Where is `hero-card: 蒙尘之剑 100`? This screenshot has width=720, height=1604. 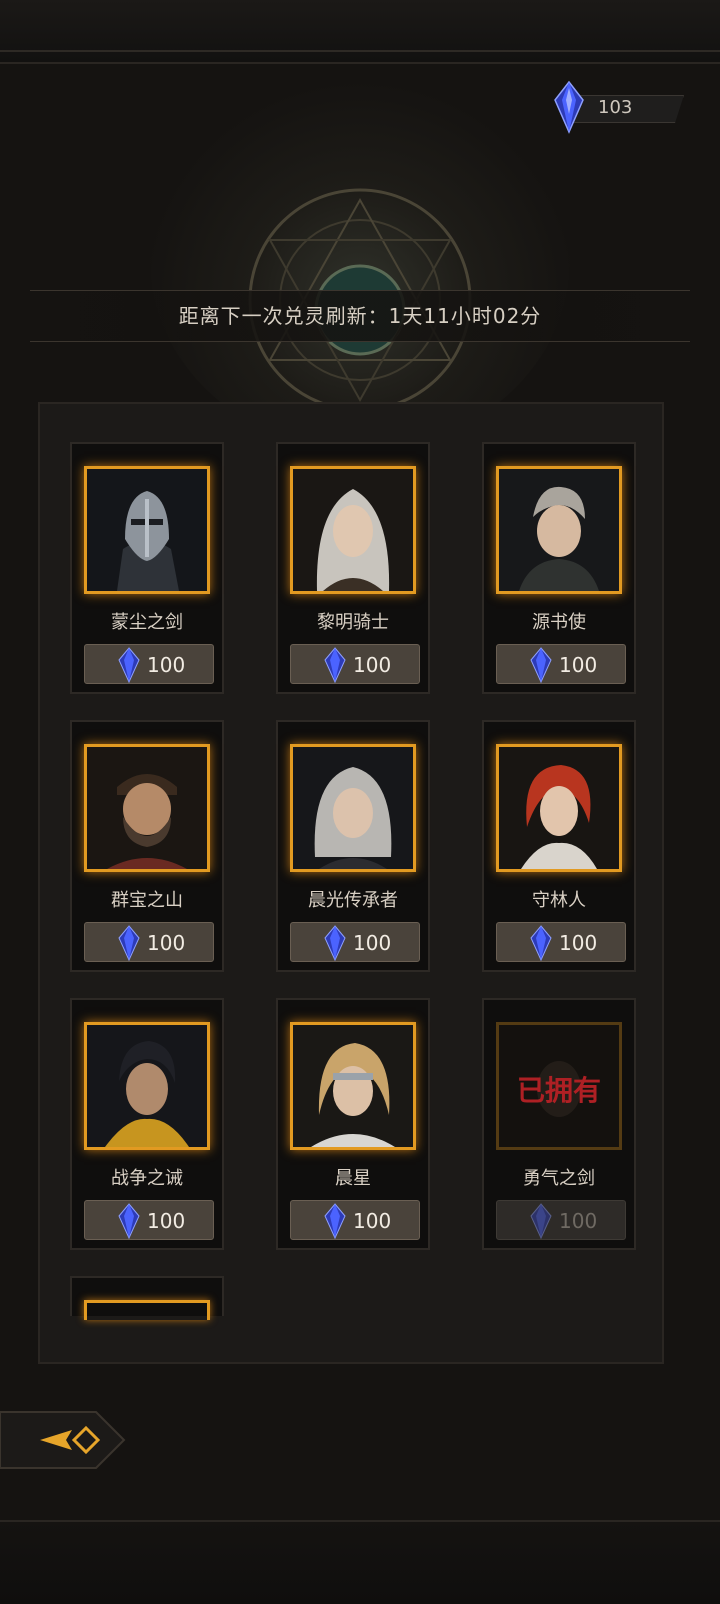 hero-card: 蒙尘之剑 100 is located at coordinates (147, 568).